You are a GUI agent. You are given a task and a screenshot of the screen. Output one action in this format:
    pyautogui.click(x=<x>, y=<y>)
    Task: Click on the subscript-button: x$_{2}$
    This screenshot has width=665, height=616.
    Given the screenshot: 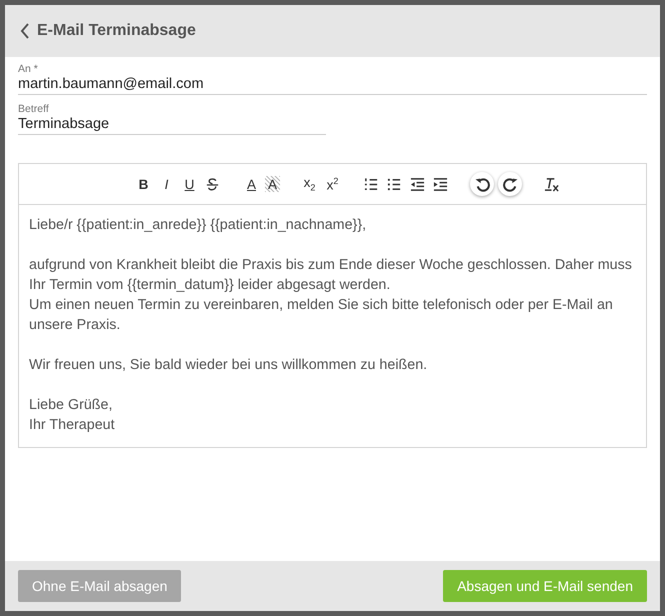 What is the action you would take?
    pyautogui.click(x=309, y=184)
    